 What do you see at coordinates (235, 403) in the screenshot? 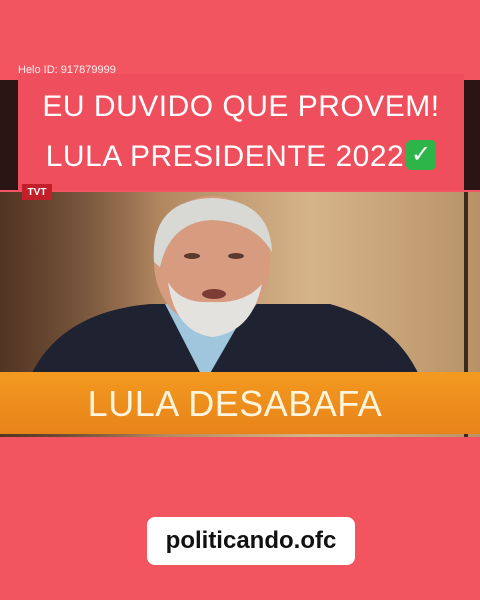
I see `banner-text: LULA DESABAFA` at bounding box center [235, 403].